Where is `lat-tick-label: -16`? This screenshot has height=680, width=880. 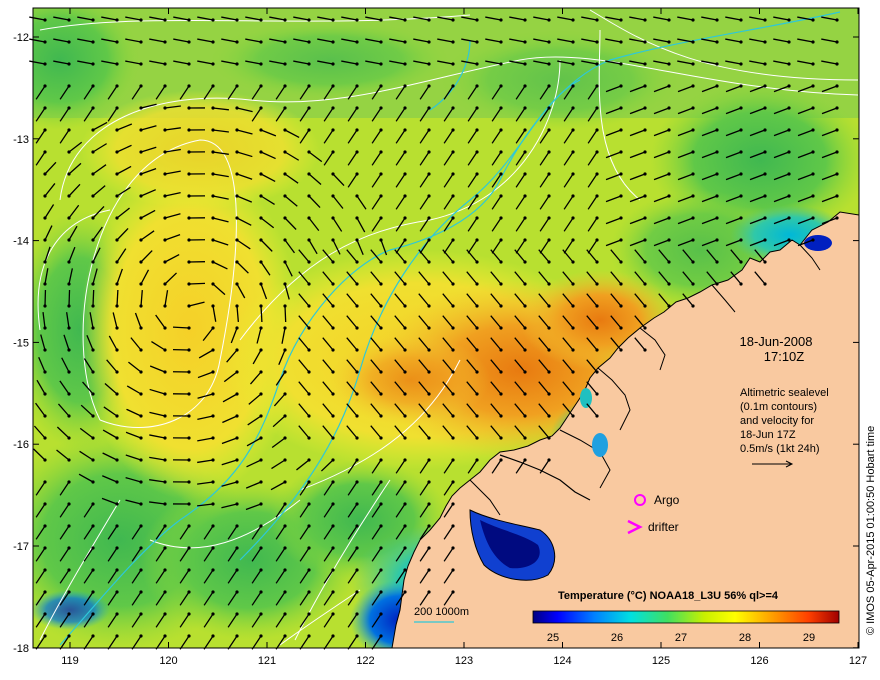
lat-tick-label: -16 is located at coordinates (21, 445).